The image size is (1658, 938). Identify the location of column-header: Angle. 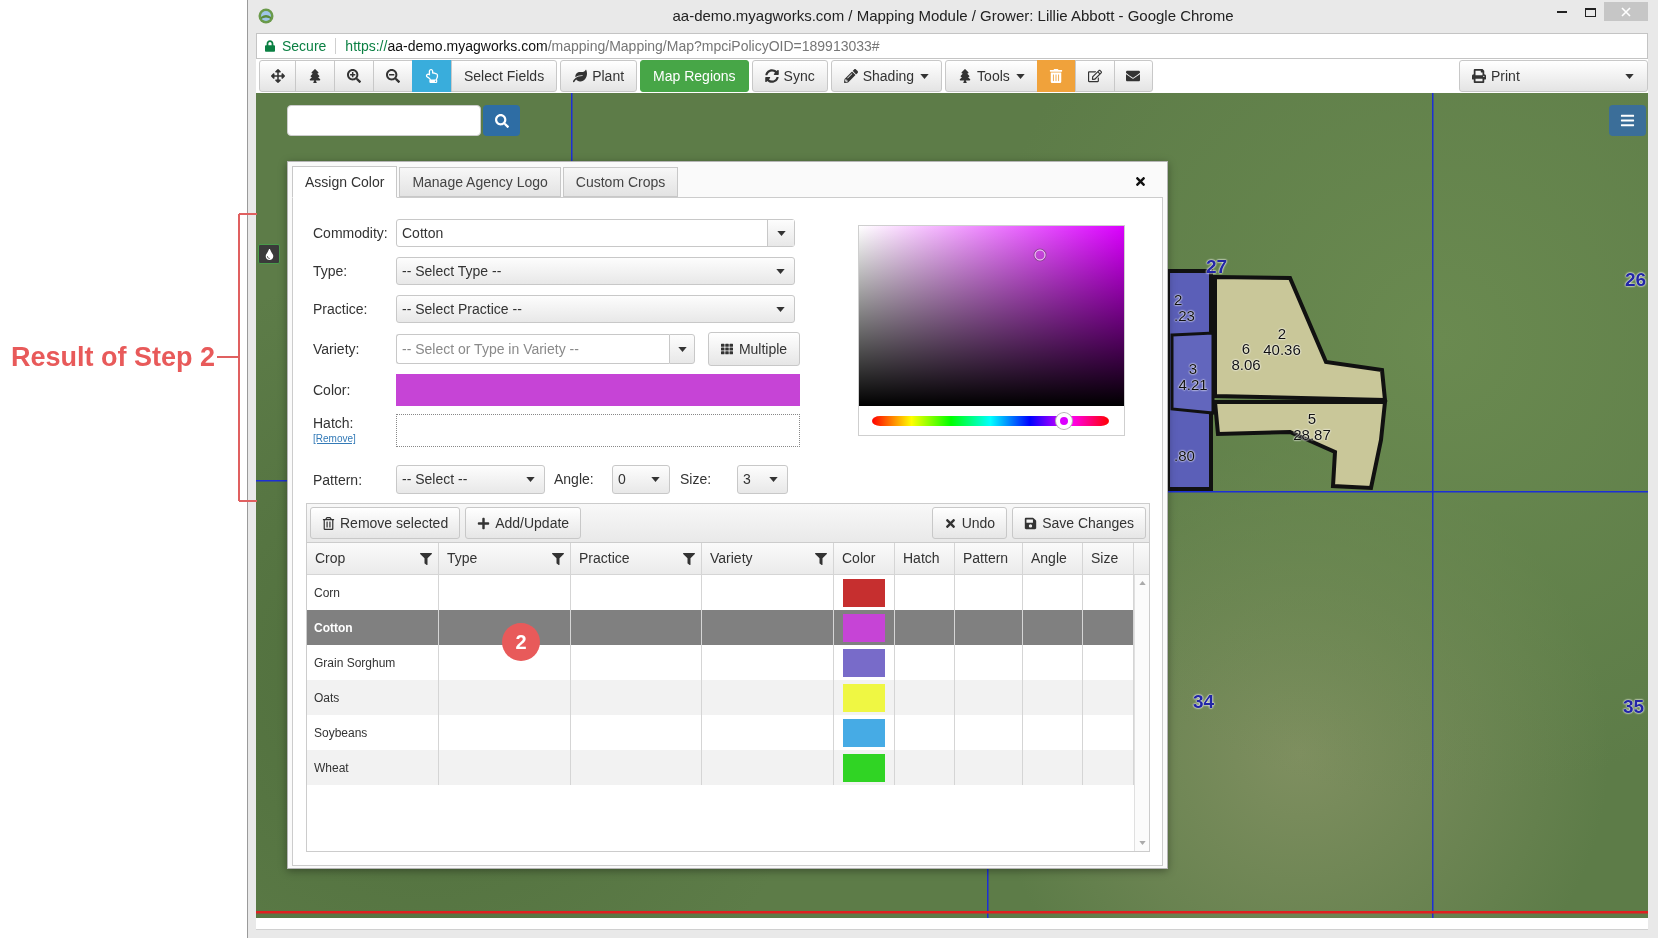
(1049, 558).